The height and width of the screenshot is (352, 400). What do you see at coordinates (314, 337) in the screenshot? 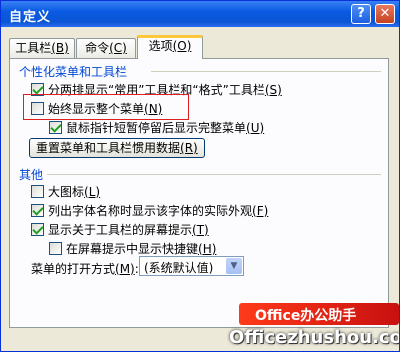
I see `watermark-url: Officezhushou.com` at bounding box center [314, 337].